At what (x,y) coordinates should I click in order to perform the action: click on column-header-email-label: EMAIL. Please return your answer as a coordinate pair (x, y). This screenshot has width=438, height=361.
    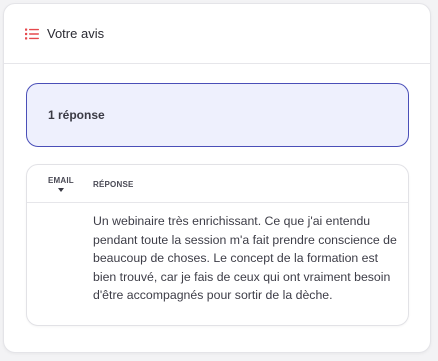
    Looking at the image, I should click on (61, 180).